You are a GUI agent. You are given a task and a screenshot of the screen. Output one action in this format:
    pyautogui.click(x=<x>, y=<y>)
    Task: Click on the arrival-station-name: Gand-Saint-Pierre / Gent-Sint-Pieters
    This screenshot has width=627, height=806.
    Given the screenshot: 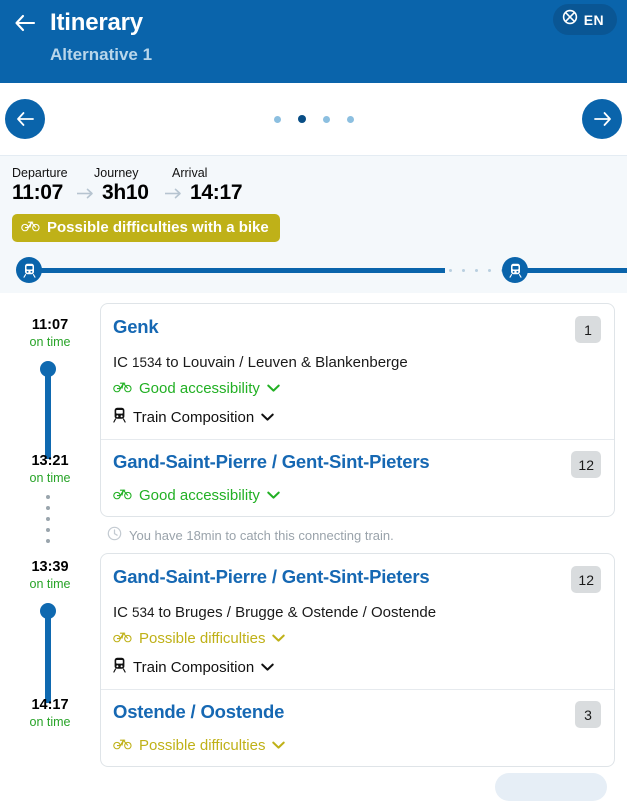 What is the action you would take?
    pyautogui.click(x=271, y=462)
    